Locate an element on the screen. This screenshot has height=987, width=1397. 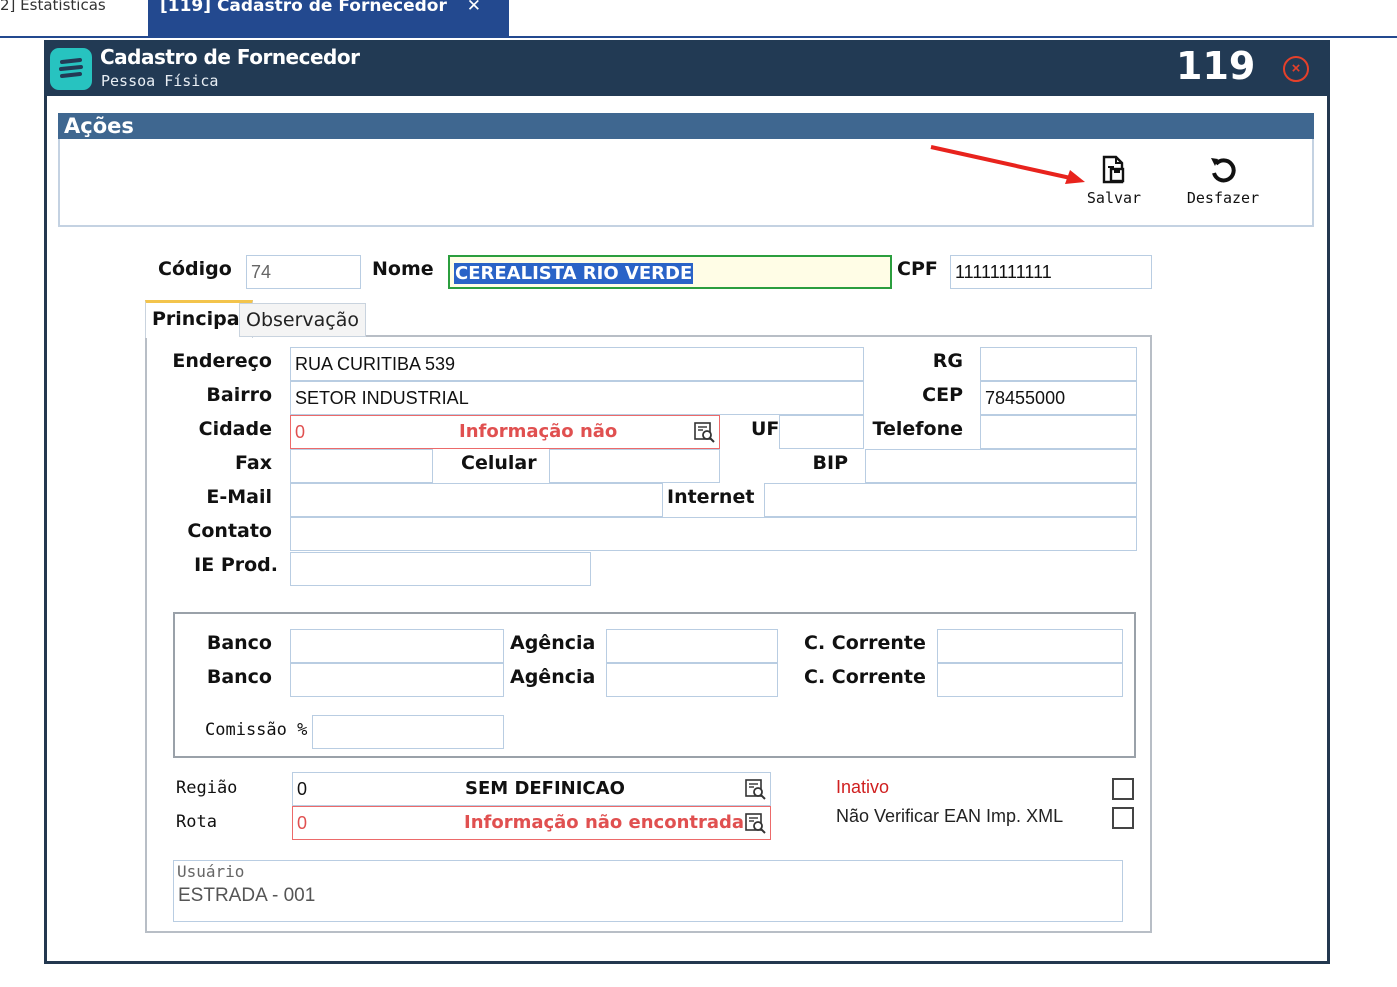
internet-field is located at coordinates (950, 500).